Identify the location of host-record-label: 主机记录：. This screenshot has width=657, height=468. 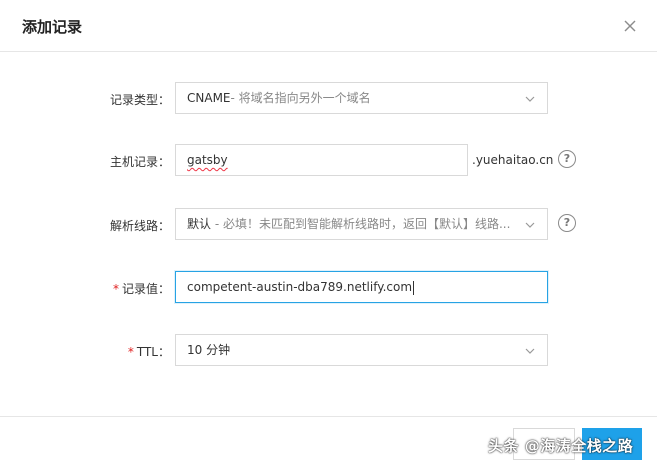
(139, 162).